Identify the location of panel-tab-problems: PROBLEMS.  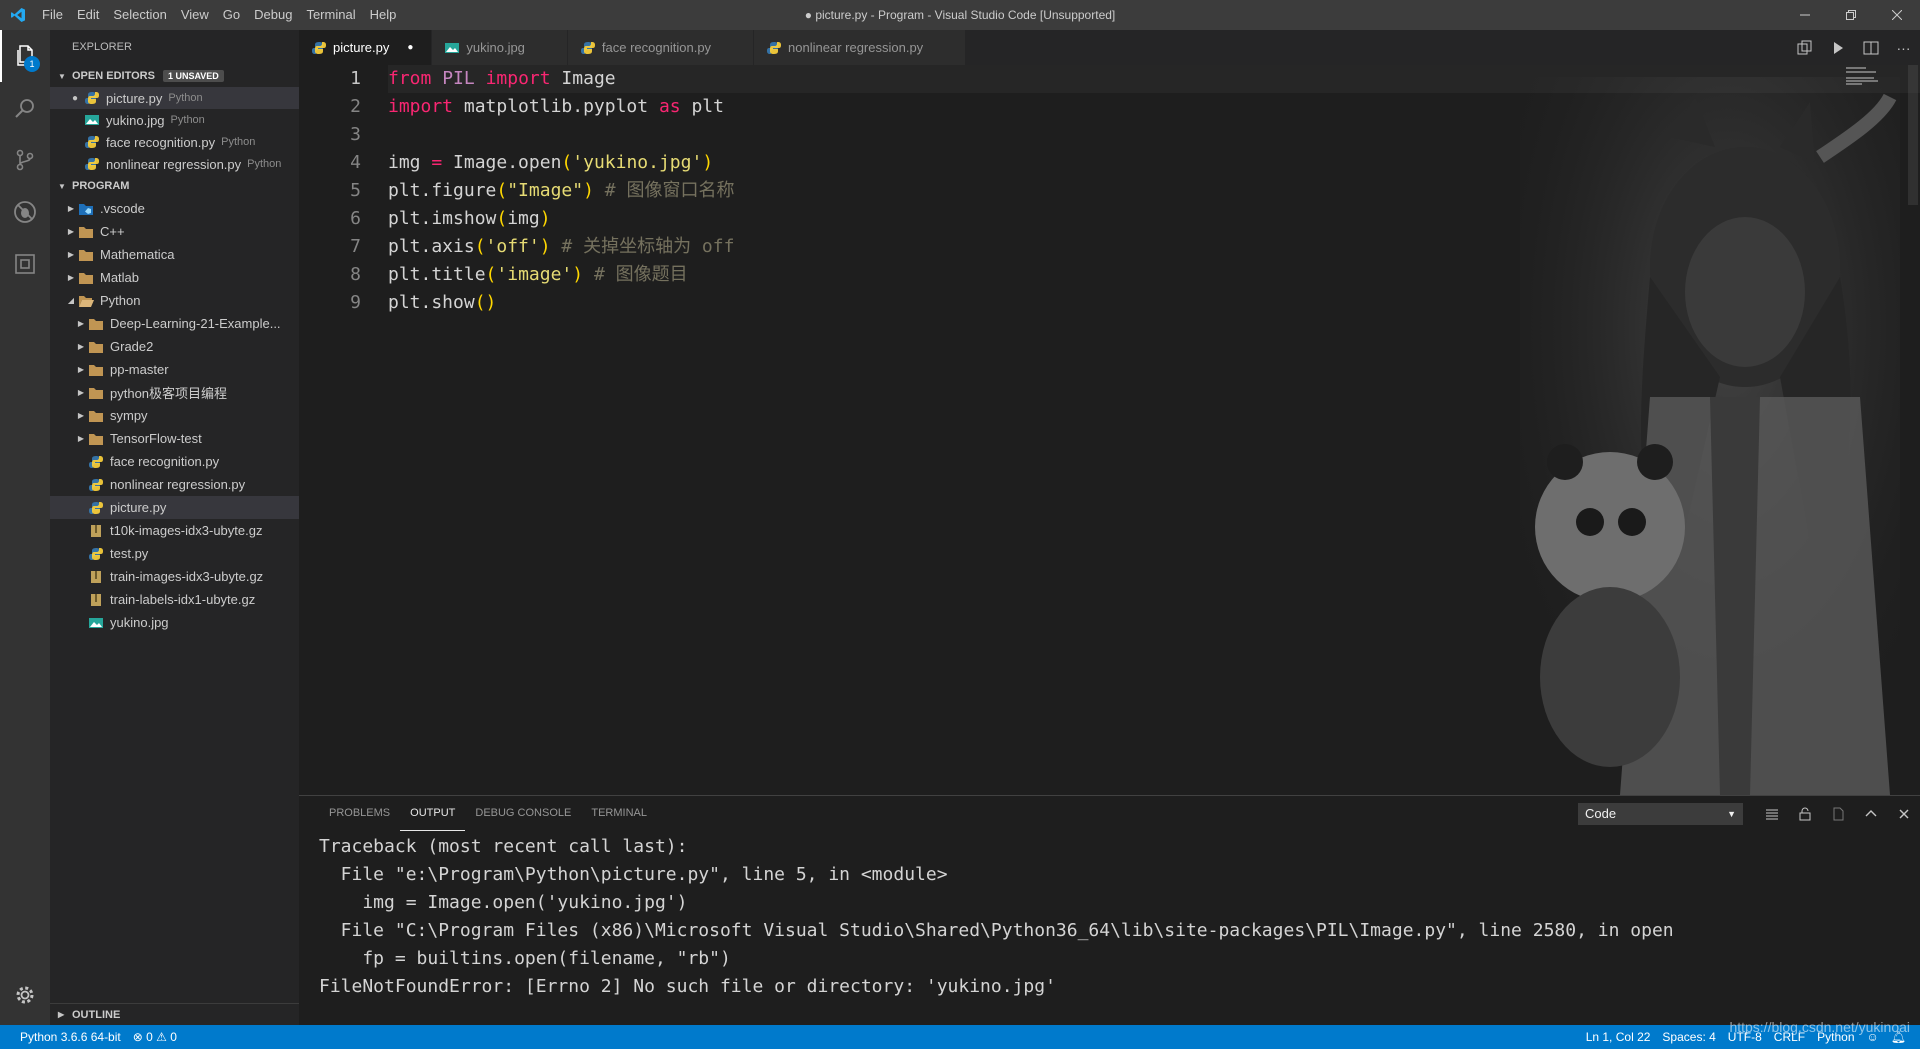
(359, 813).